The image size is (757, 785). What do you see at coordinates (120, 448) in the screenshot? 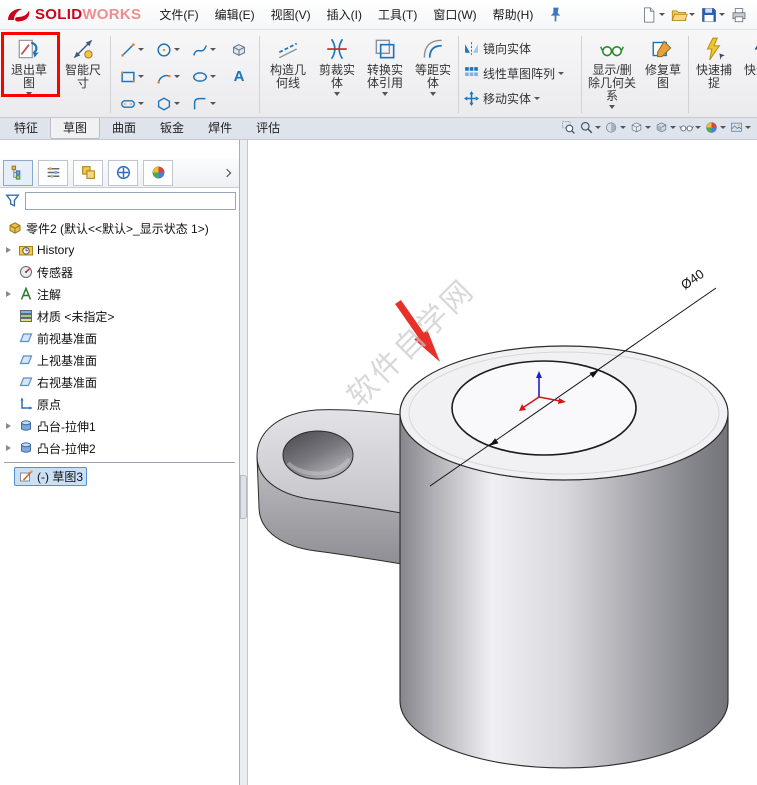
I see `tree-item-boss-extrude2: 凸台-拉伸2` at bounding box center [120, 448].